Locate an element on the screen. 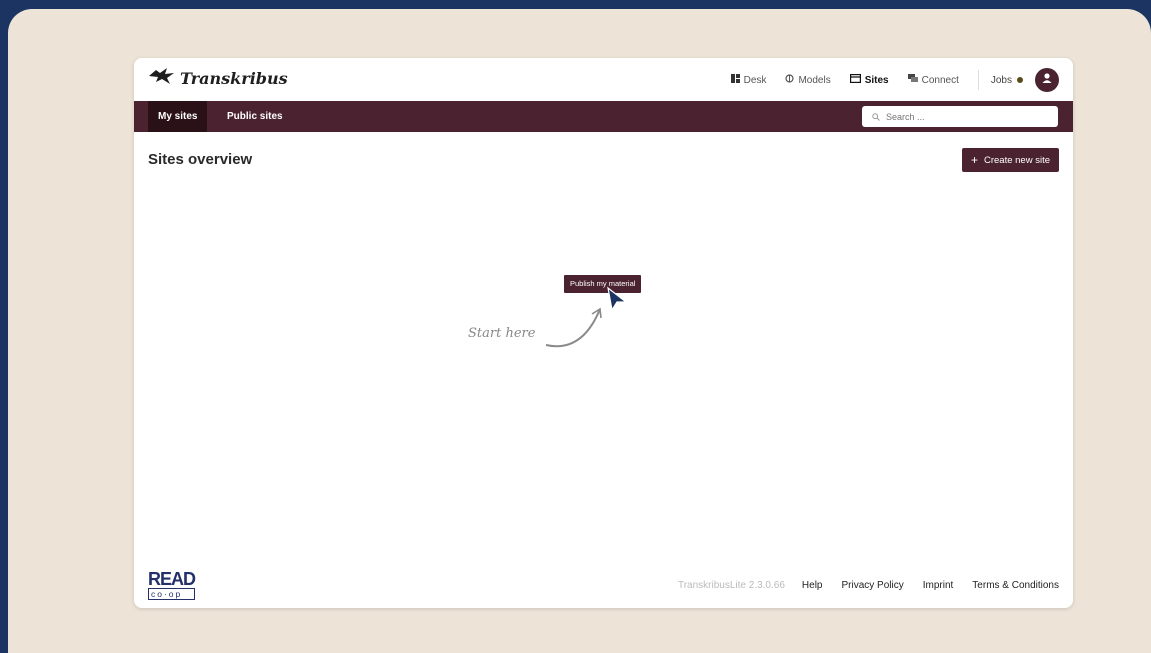 The height and width of the screenshot is (653, 1151). nav-connect: Connect is located at coordinates (933, 80).